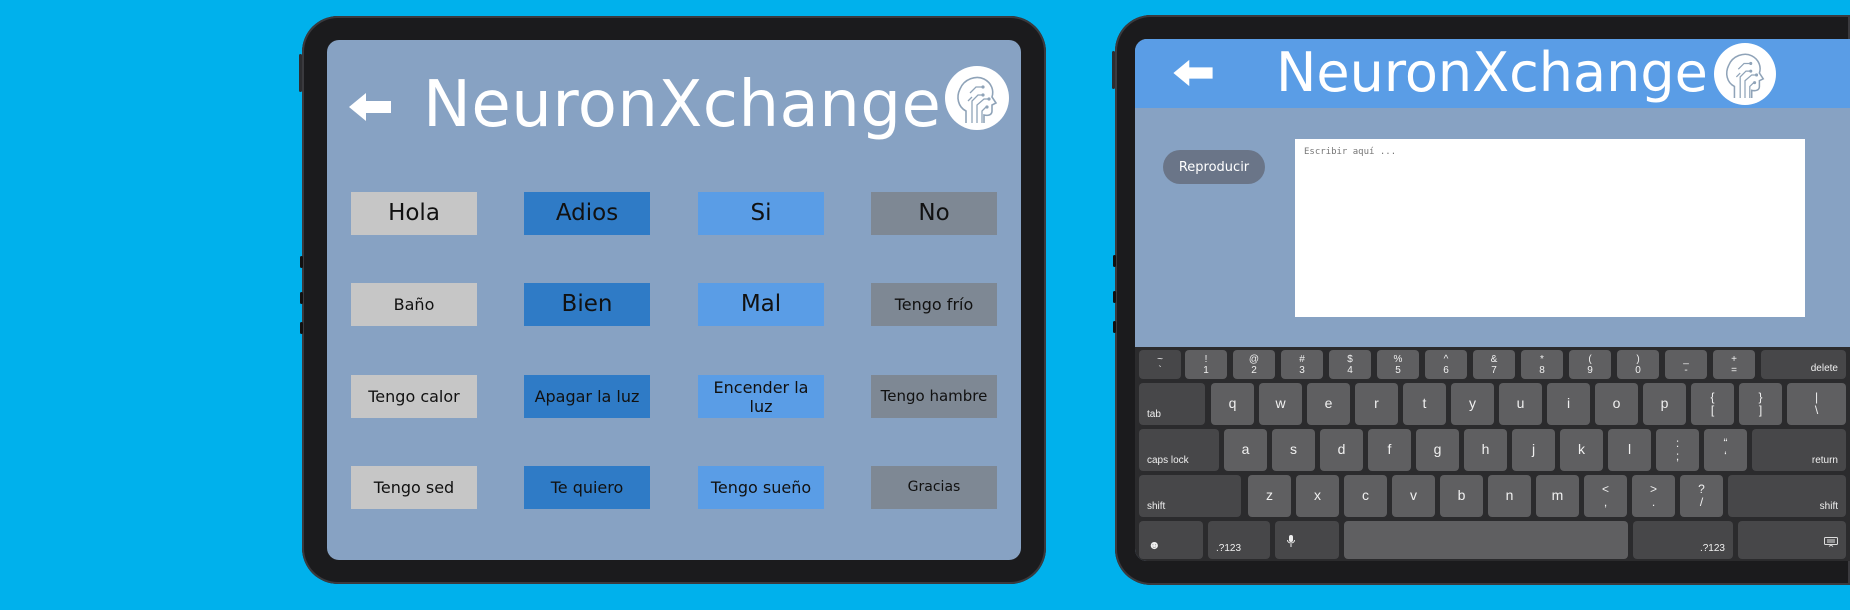  I want to click on key-s: s, so click(1293, 450).